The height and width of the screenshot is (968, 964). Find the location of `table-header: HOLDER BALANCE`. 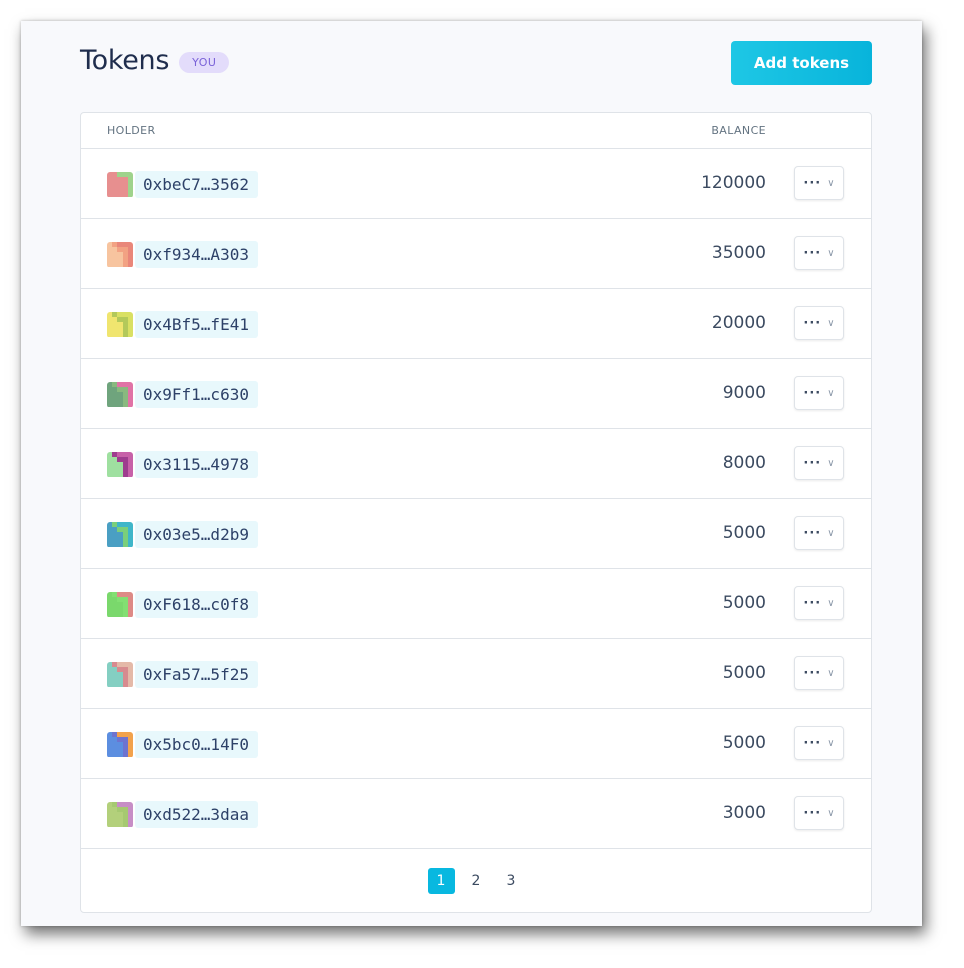

table-header: HOLDER BALANCE is located at coordinates (476, 131).